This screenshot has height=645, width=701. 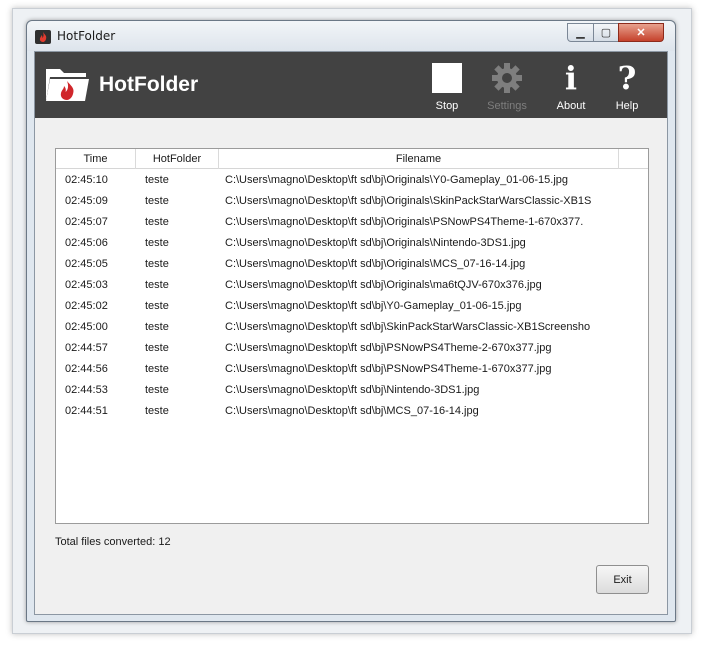 I want to click on folder-flame-icon, so click(x=67, y=84).